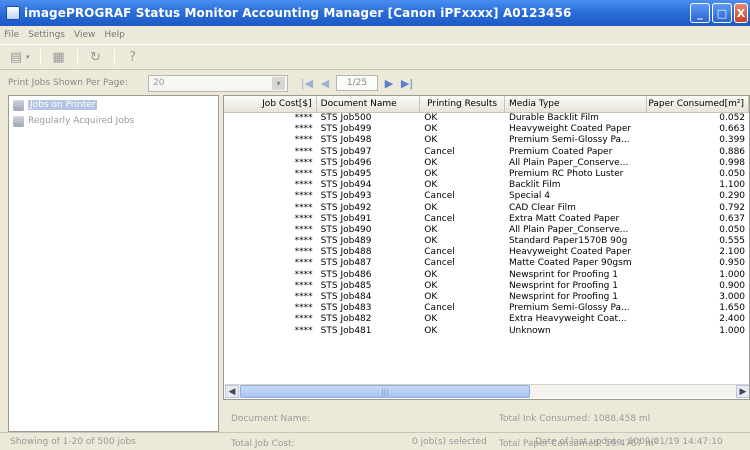  What do you see at coordinates (566, 173) in the screenshot?
I see `media-type-cell: Premium RC Photo Luster` at bounding box center [566, 173].